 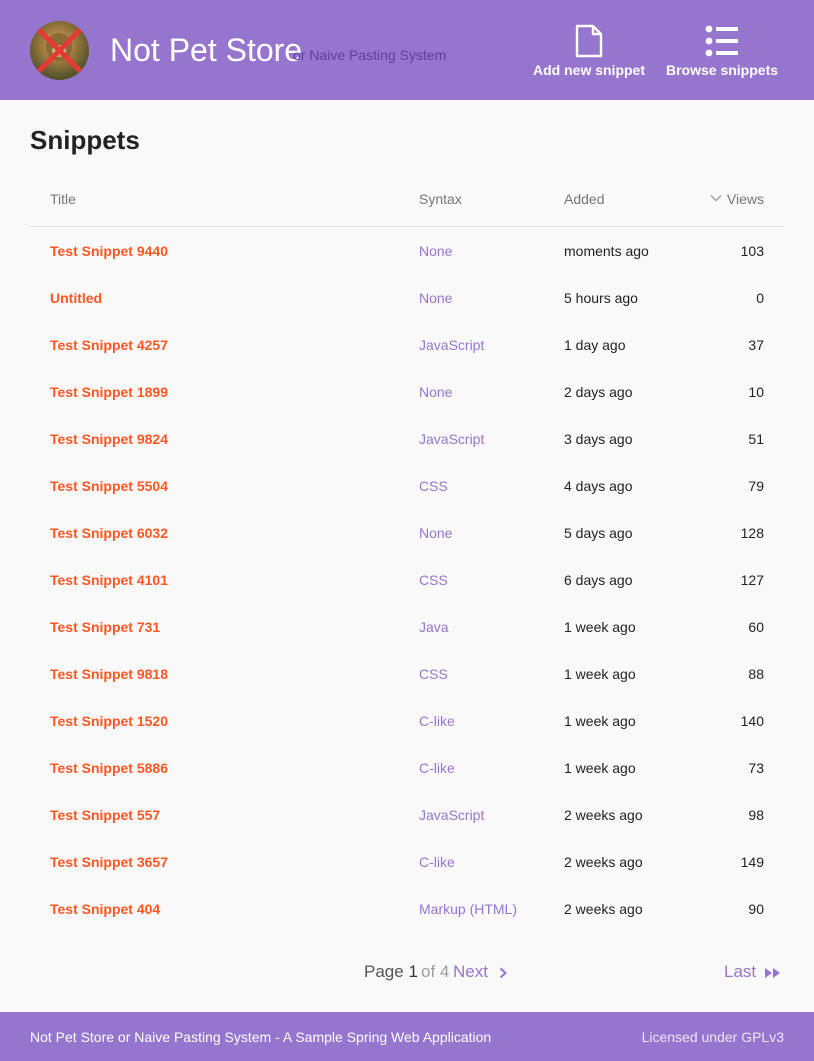 I want to click on chevron-down-icon, so click(x=716, y=198).